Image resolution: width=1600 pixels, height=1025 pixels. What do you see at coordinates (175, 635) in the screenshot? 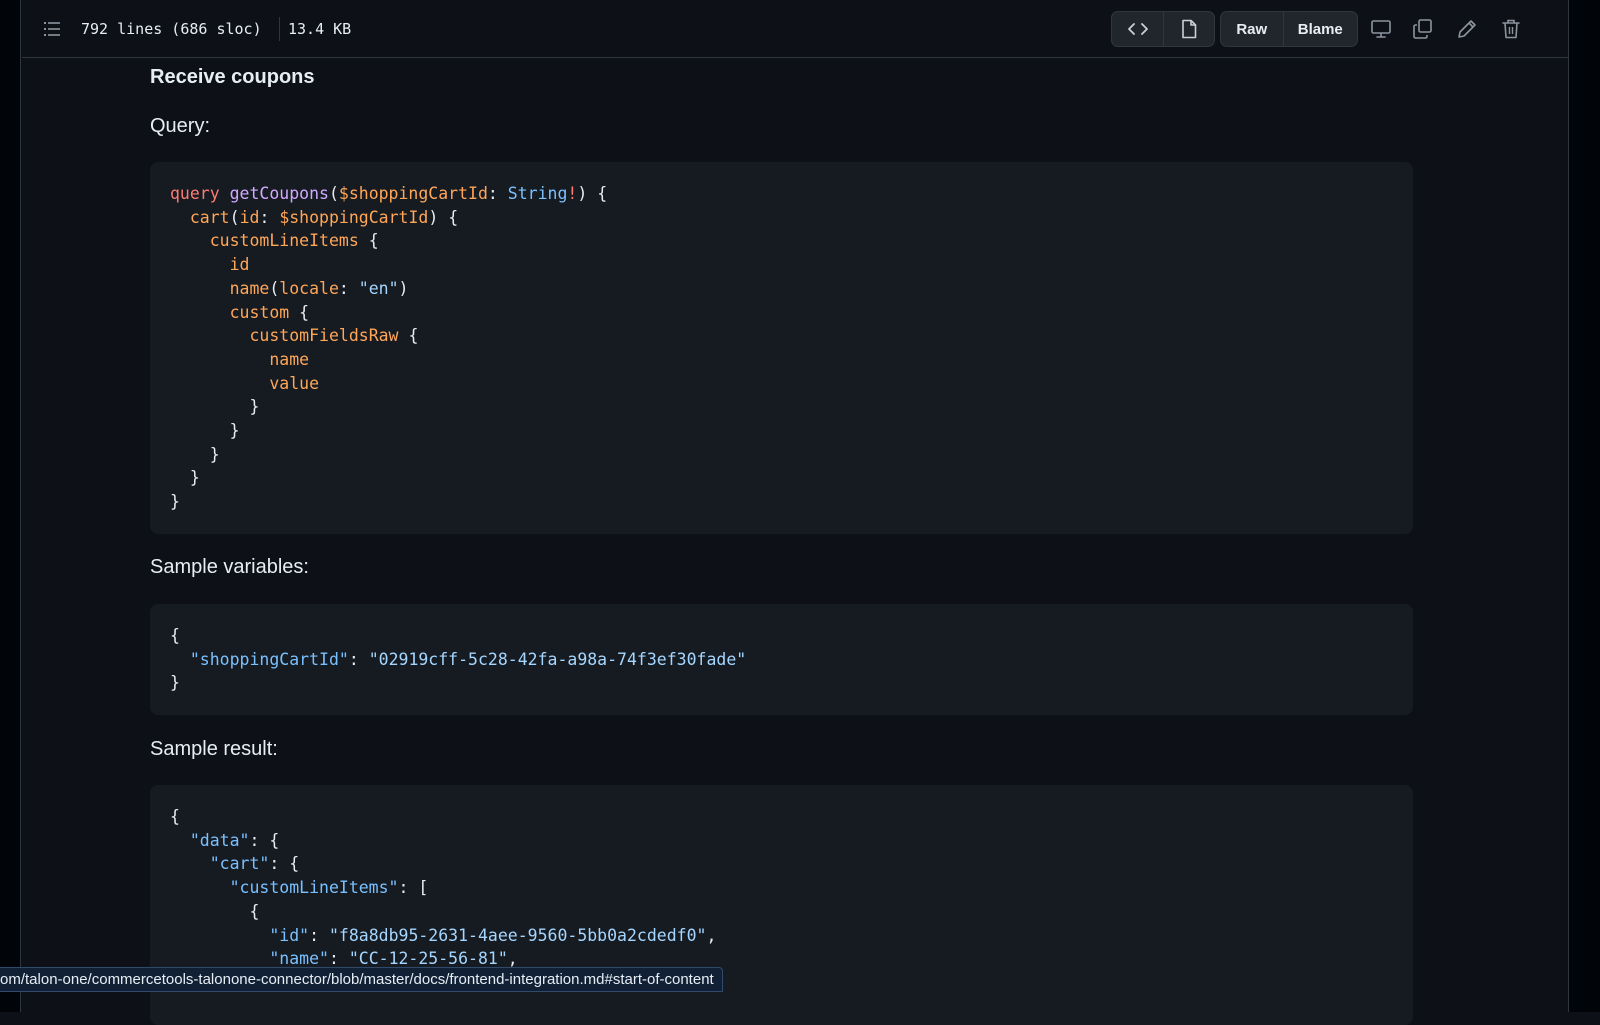
I see `code-line: {` at bounding box center [175, 635].